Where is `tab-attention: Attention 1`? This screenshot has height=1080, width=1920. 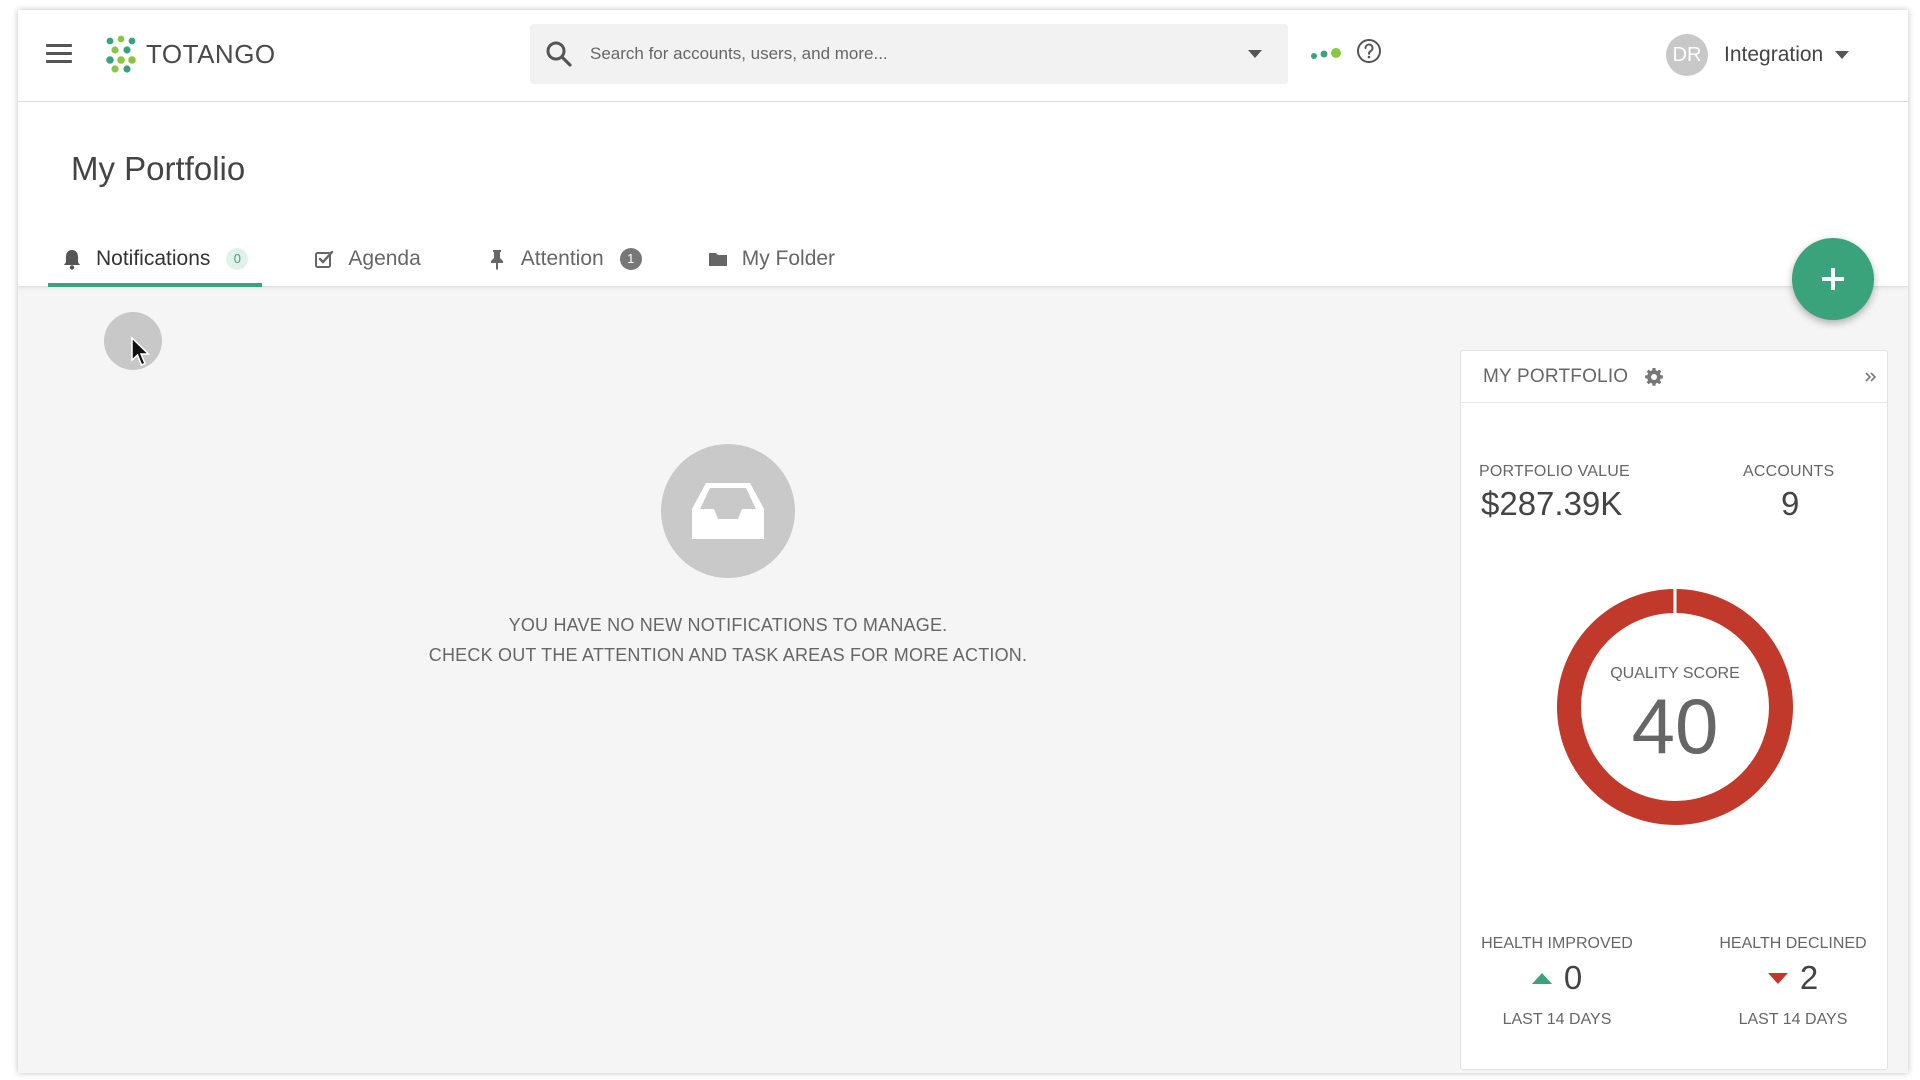 tab-attention: Attention 1 is located at coordinates (564, 258).